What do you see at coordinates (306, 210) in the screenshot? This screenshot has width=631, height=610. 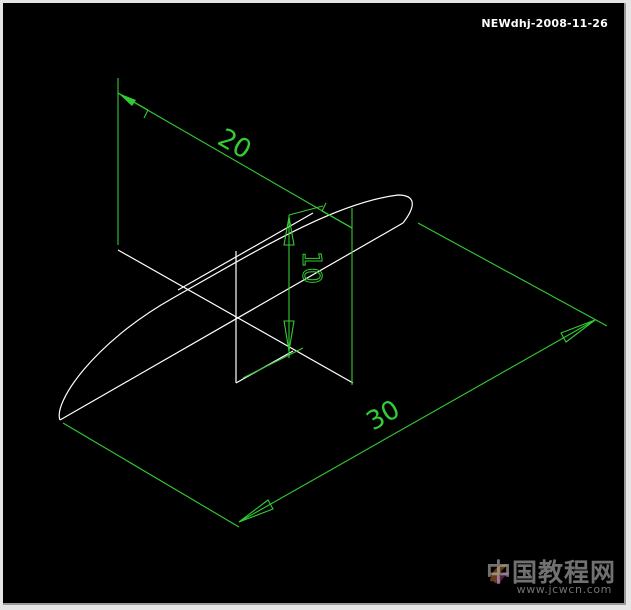 I see `dim-10-extension-top` at bounding box center [306, 210].